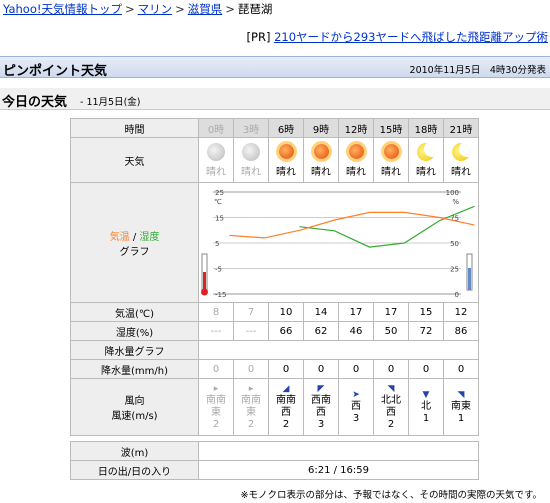  I want to click on temp-cell: 10, so click(286, 312).